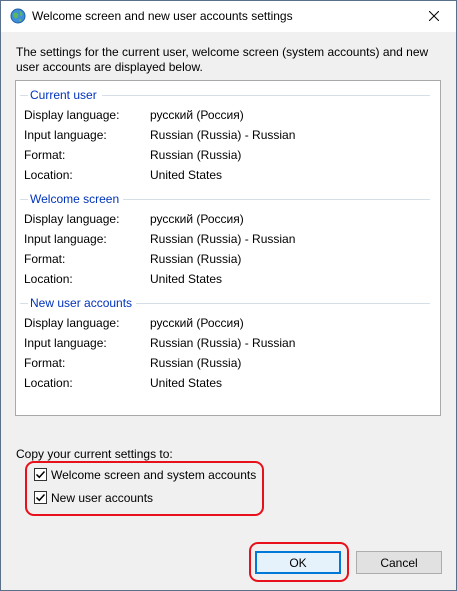 The height and width of the screenshot is (591, 457). I want to click on group-heading: Welcome screen, so click(77, 199).